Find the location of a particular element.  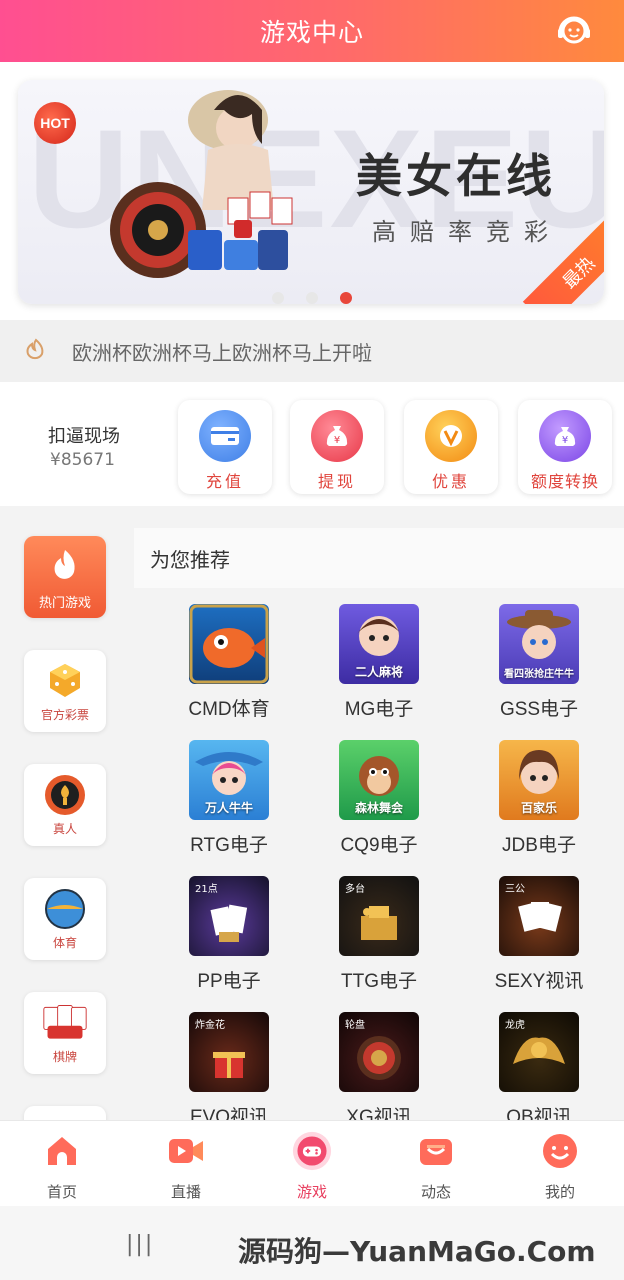

game-item: 龙虎 OB视讯 is located at coordinates (539, 1066).